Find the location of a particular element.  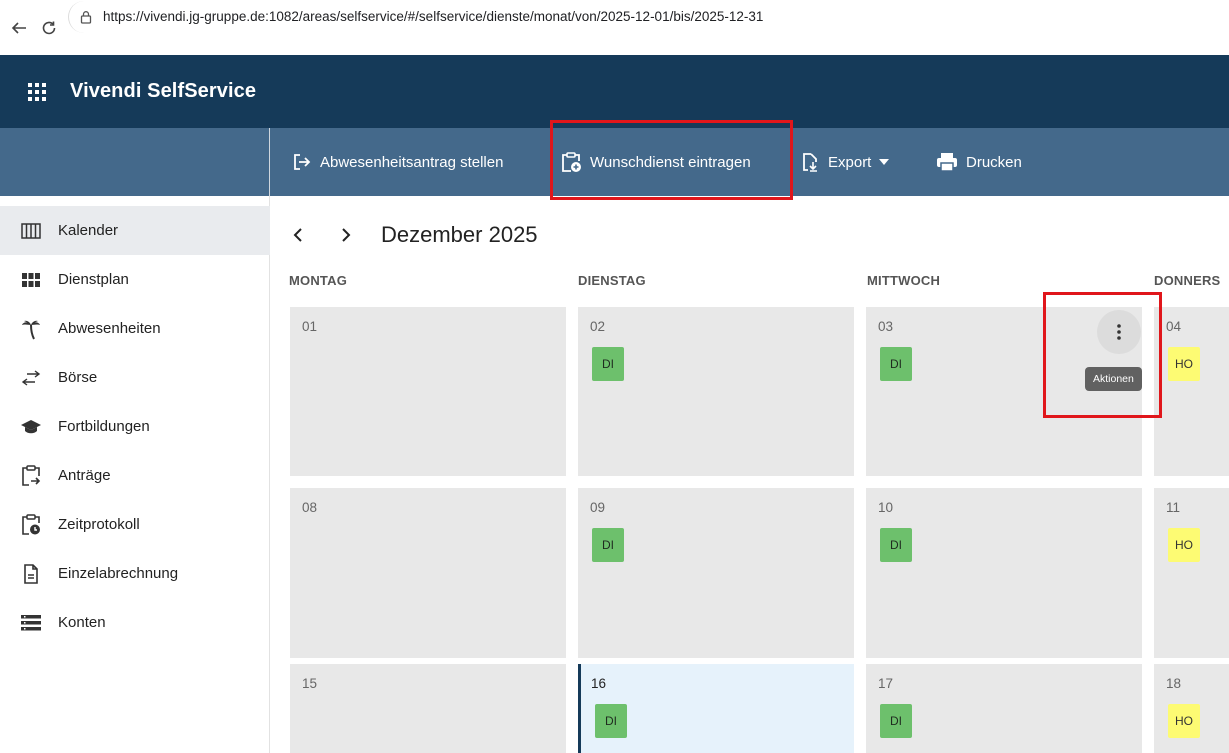

next-month-button is located at coordinates (346, 235).